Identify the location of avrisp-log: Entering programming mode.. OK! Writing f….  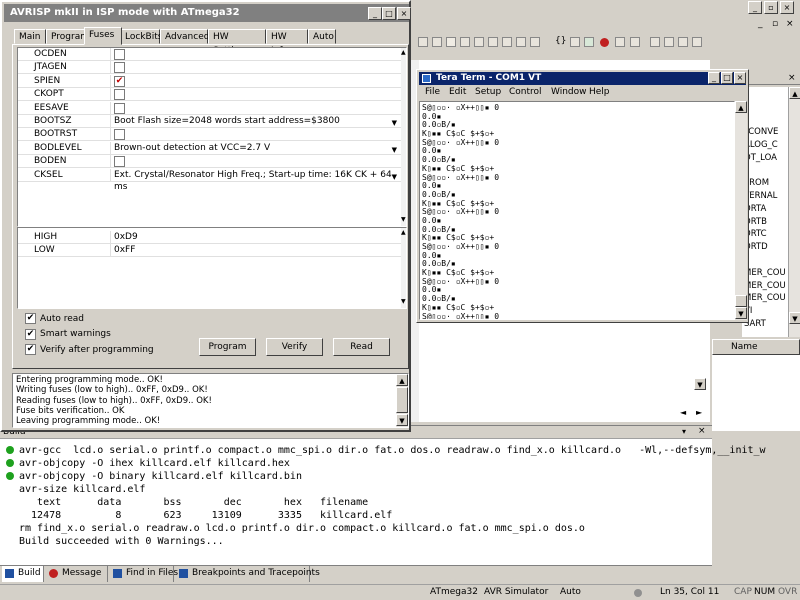
(210, 400).